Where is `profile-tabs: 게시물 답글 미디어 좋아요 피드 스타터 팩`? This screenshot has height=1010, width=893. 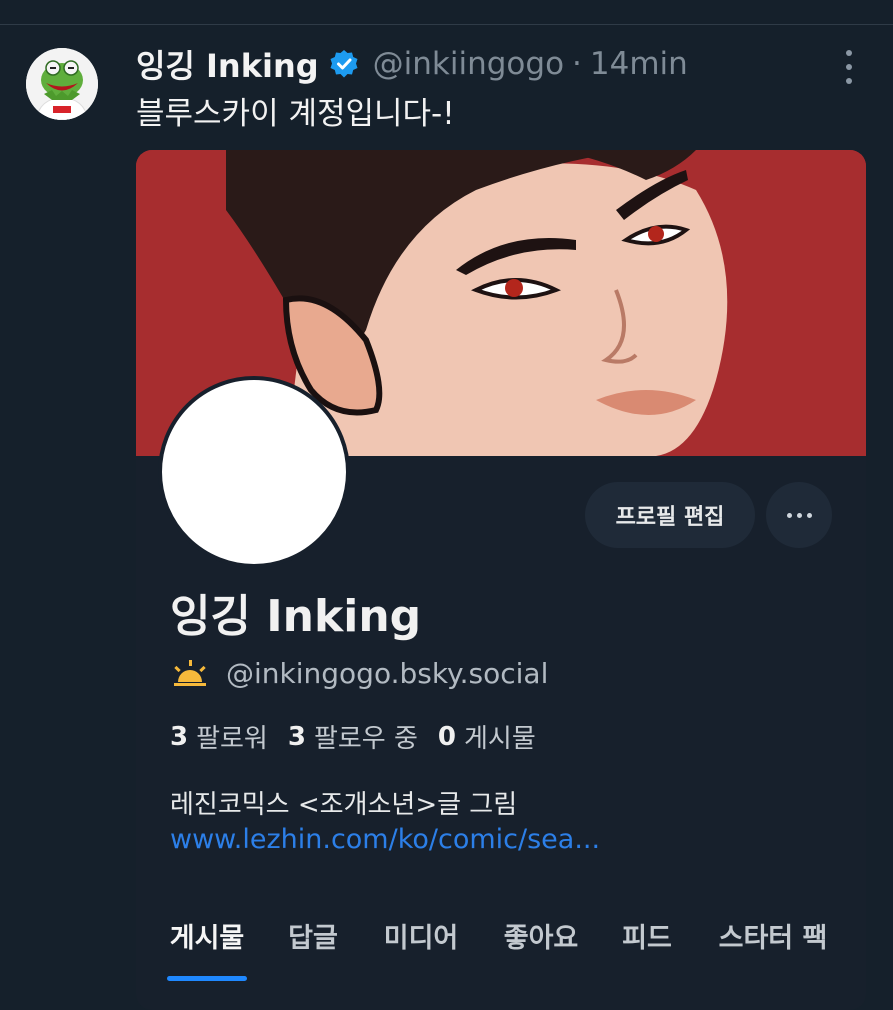
profile-tabs: 게시물 답글 미디어 좋아요 피드 스타터 팩 is located at coordinates (501, 945).